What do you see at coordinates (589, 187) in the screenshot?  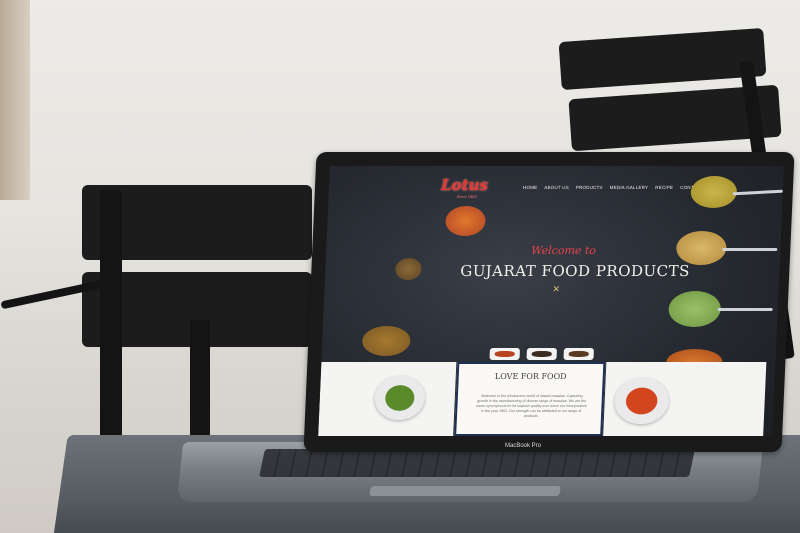 I see `nav-products: PRODUCTS` at bounding box center [589, 187].